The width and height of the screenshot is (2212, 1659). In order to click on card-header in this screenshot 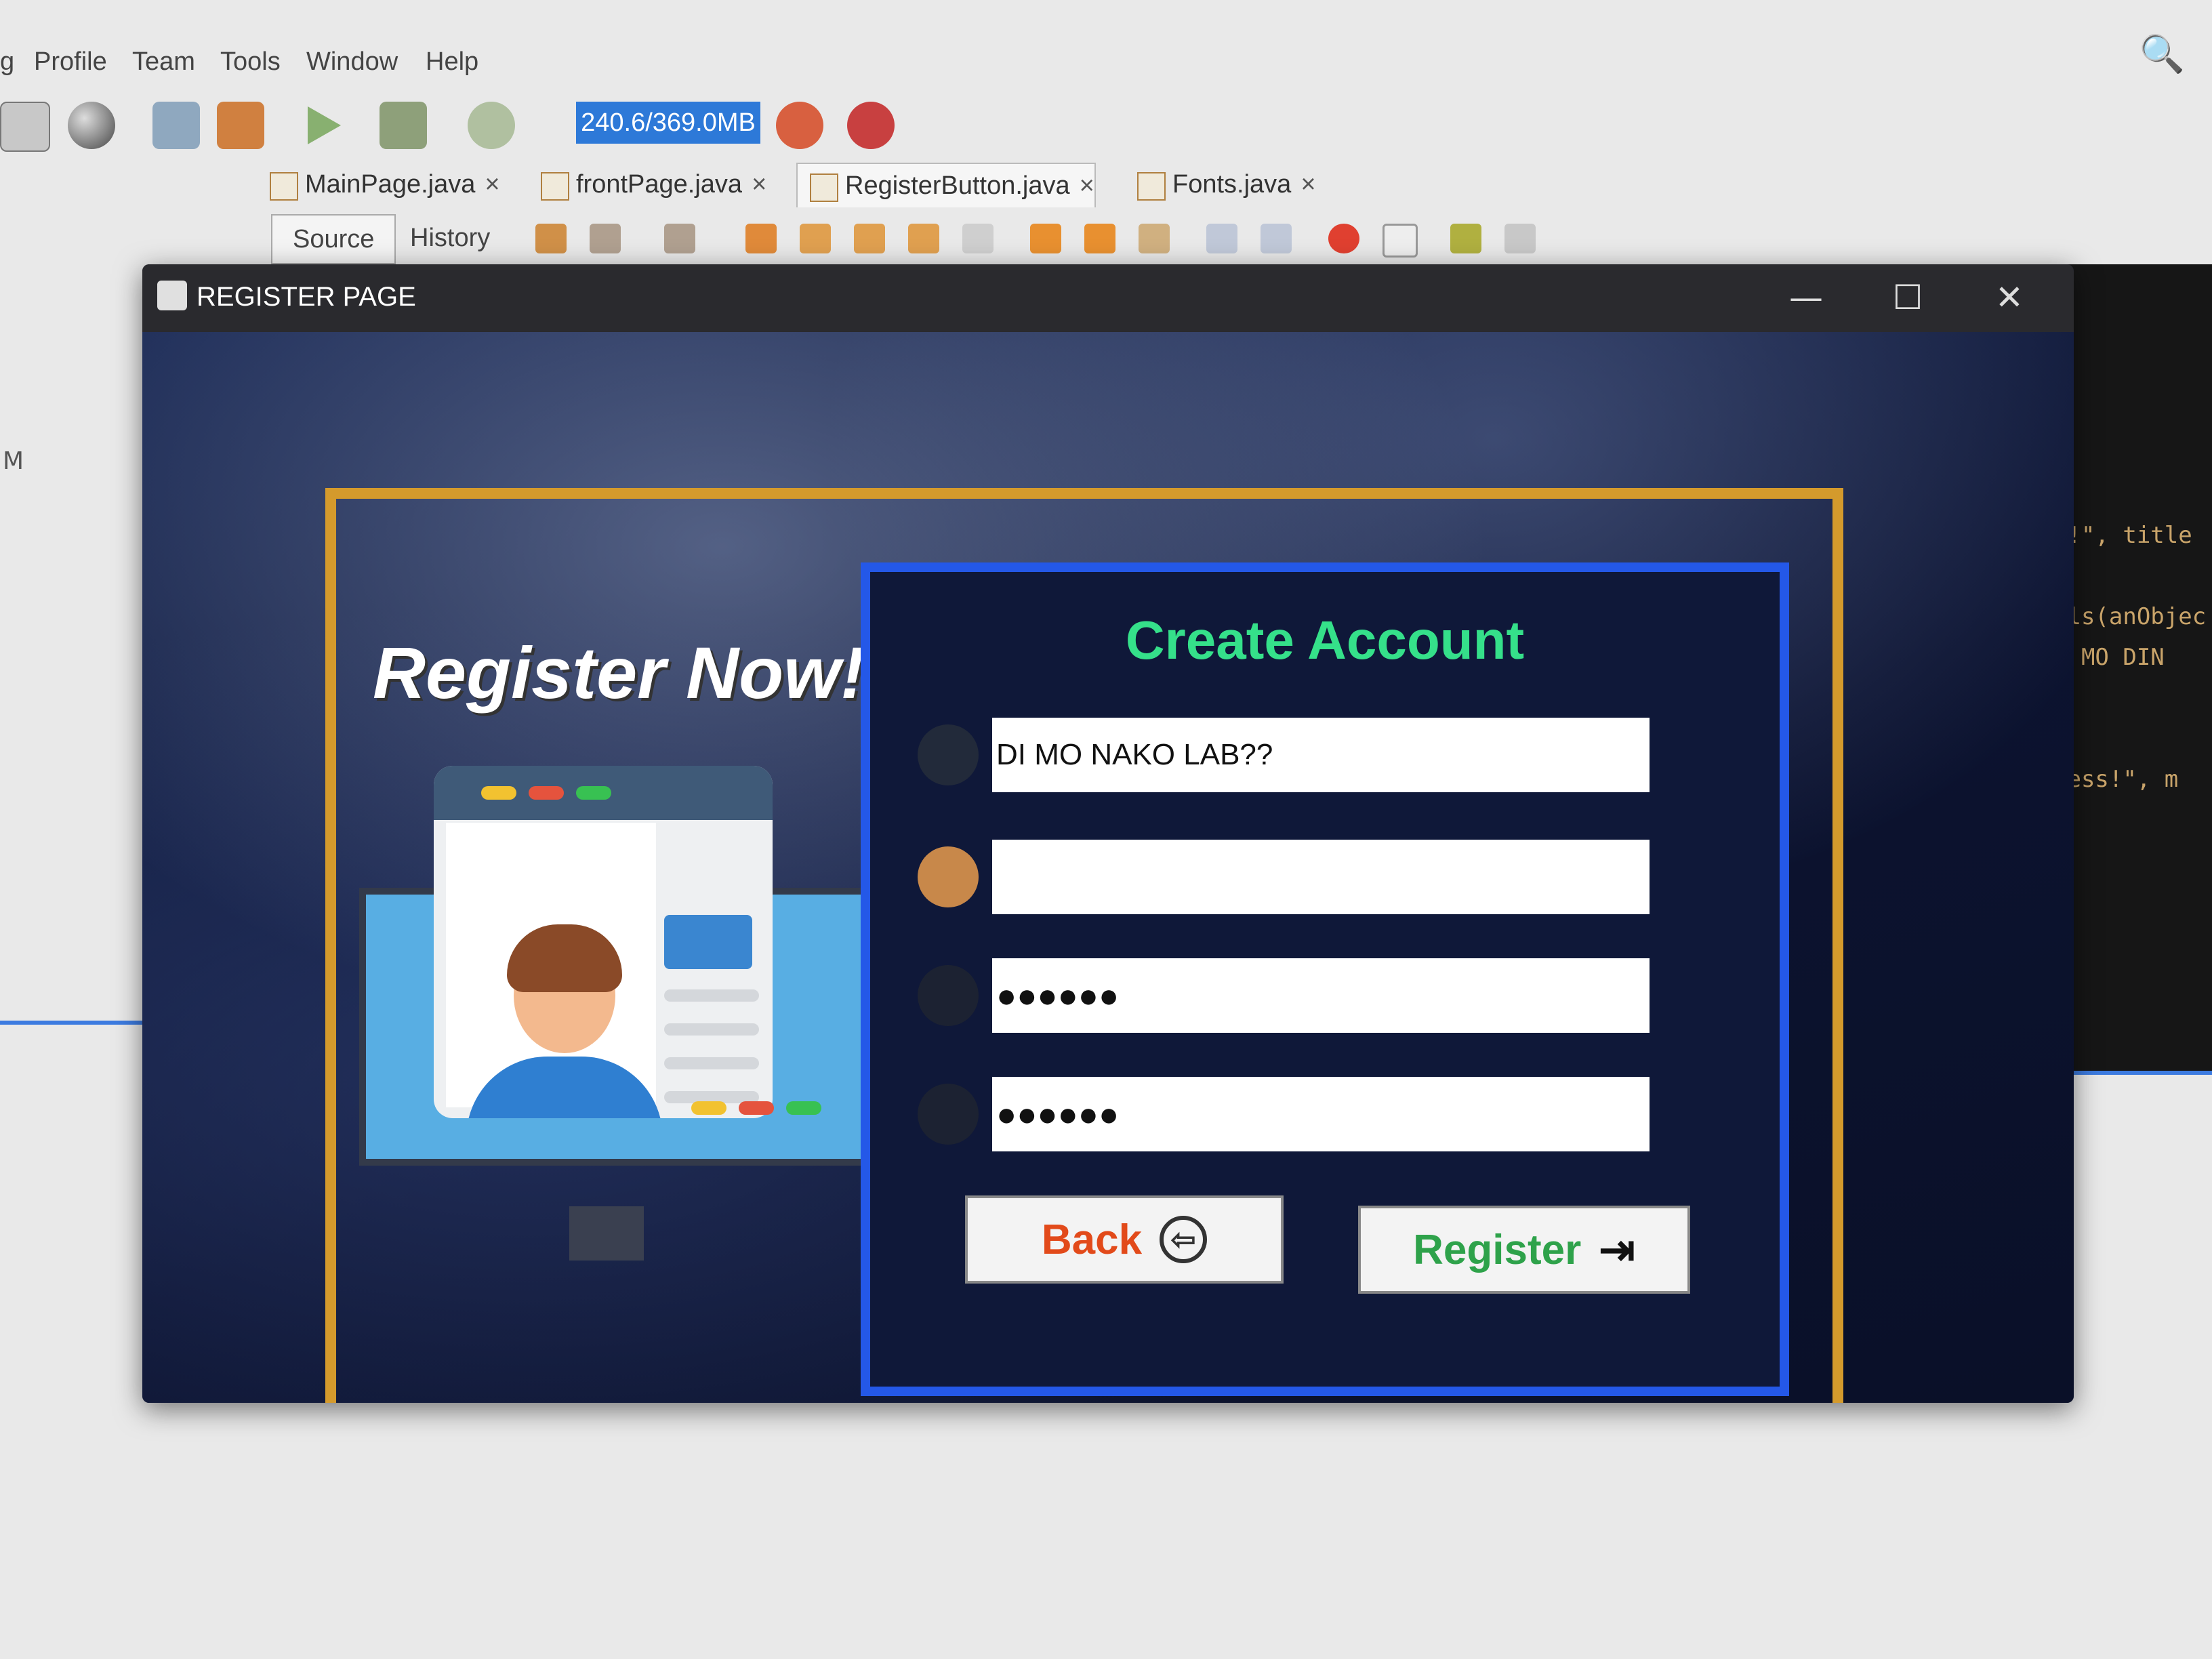, I will do `click(603, 793)`.